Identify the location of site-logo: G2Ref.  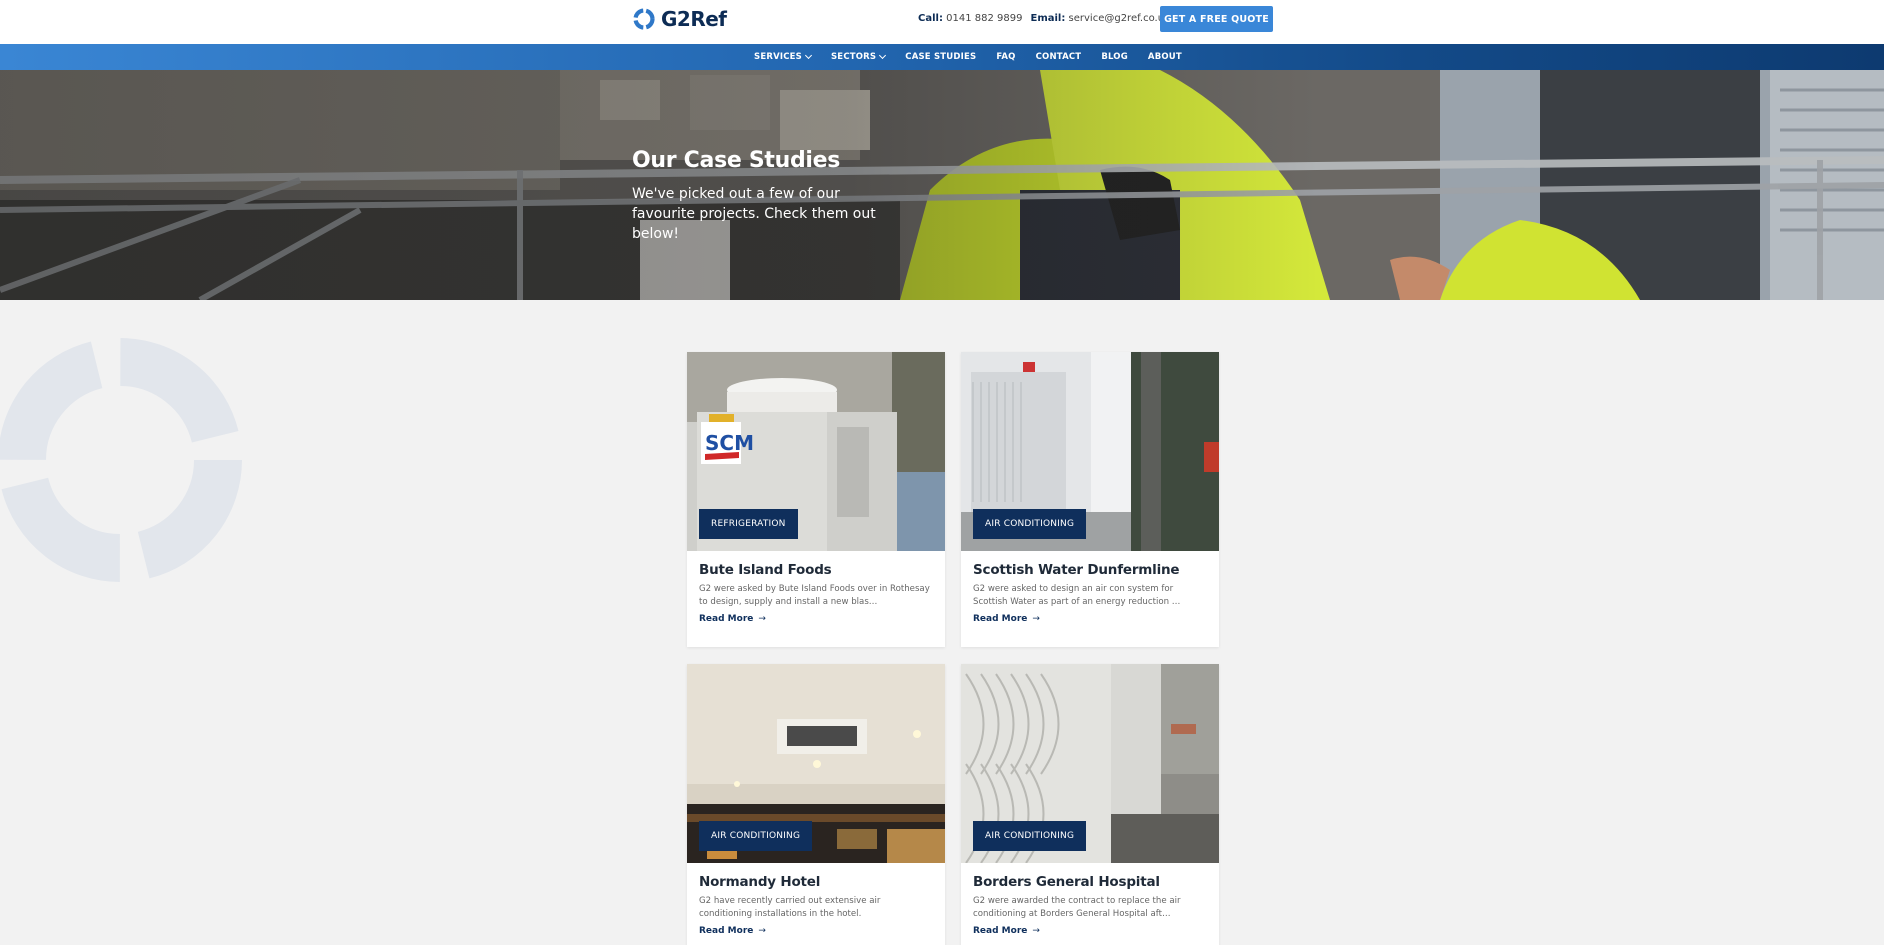
(679, 19).